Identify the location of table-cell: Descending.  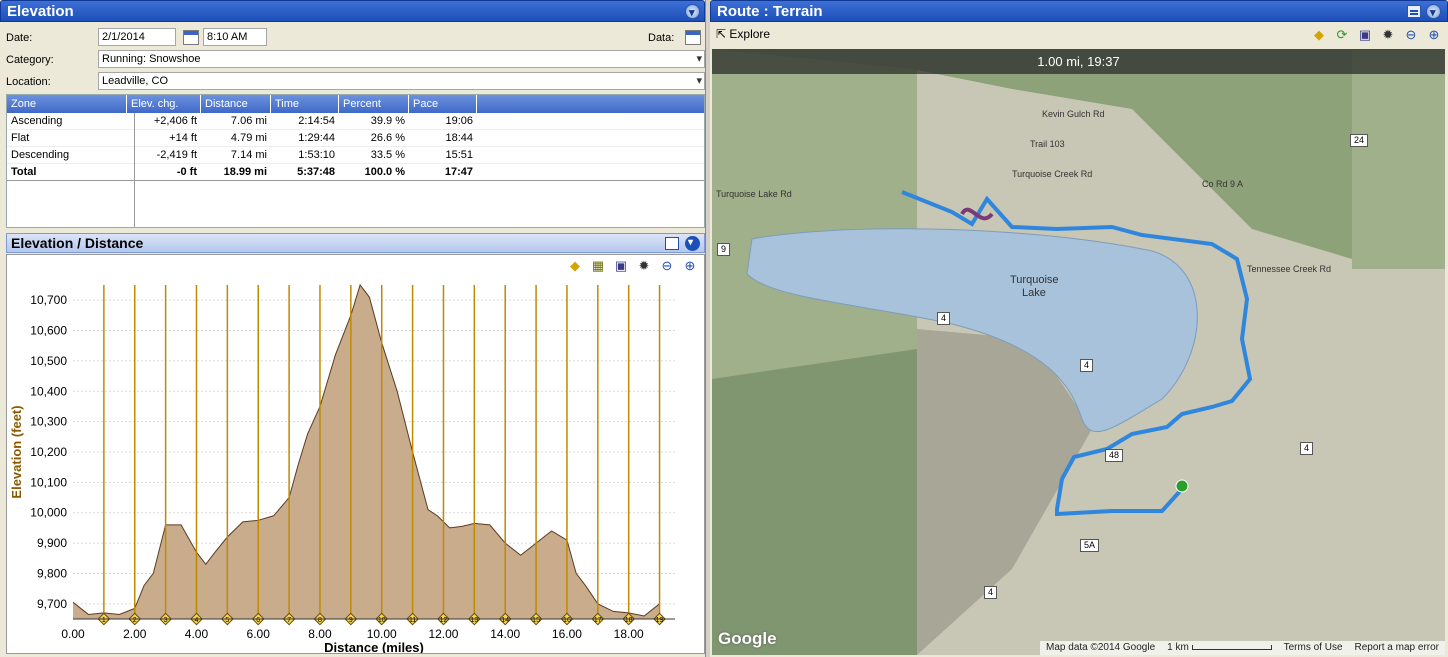
(40, 155).